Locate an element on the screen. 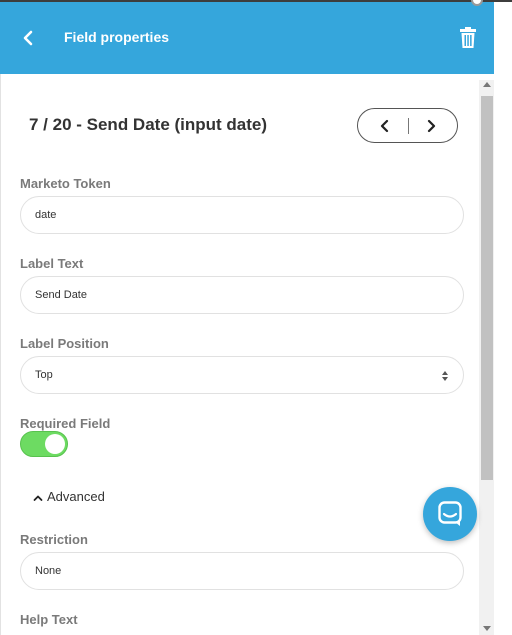 Image resolution: width=512 pixels, height=635 pixels. next-field-button is located at coordinates (431, 126).